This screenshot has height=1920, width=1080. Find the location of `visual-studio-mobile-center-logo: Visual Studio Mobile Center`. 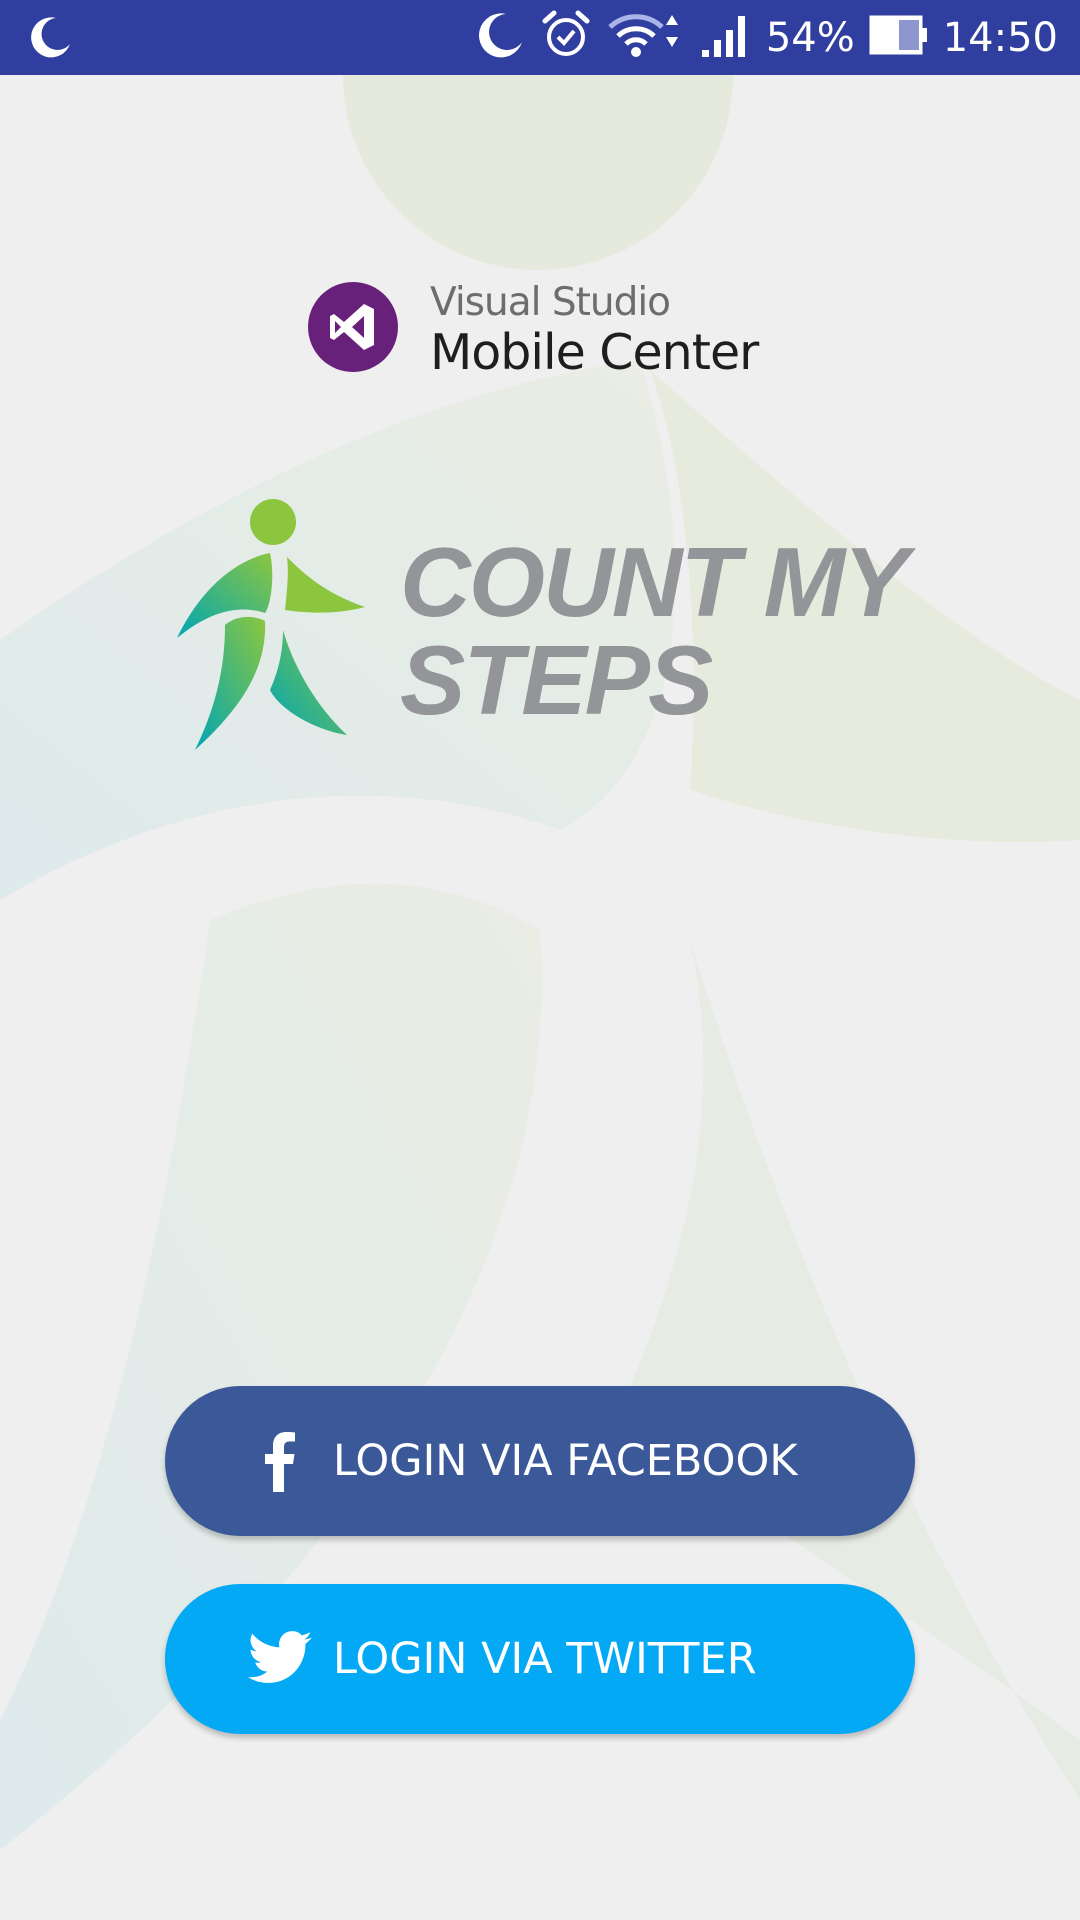

visual-studio-mobile-center-logo: Visual Studio Mobile Center is located at coordinates (538, 330).